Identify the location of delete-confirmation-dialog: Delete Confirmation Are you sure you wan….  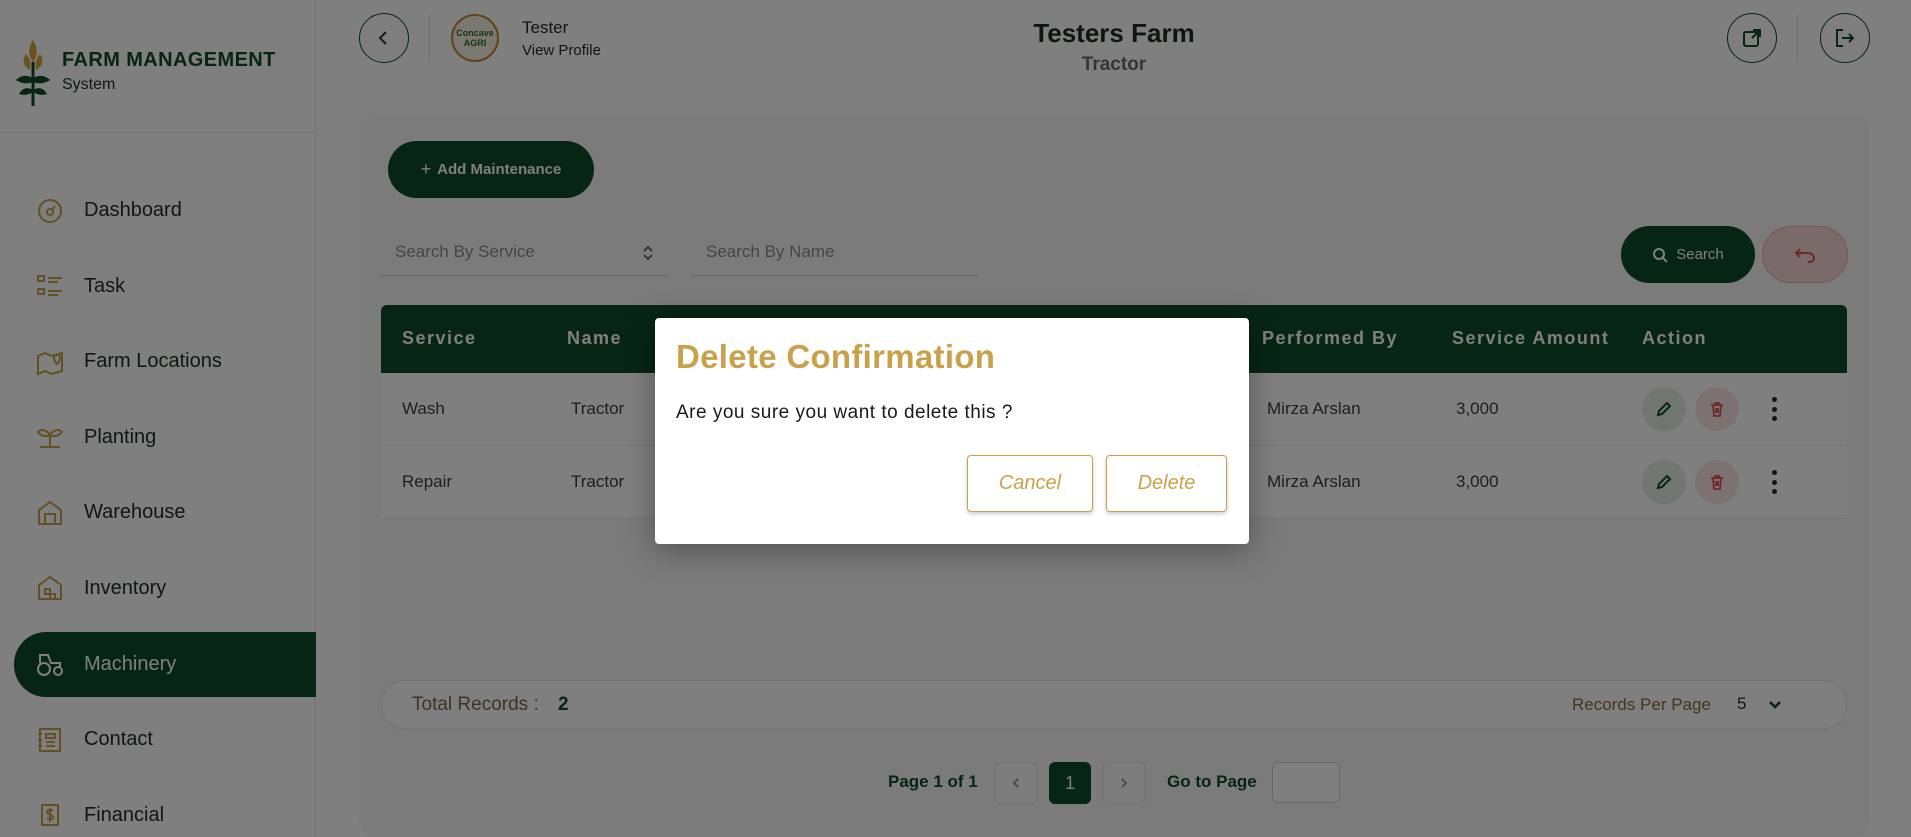
(952, 431).